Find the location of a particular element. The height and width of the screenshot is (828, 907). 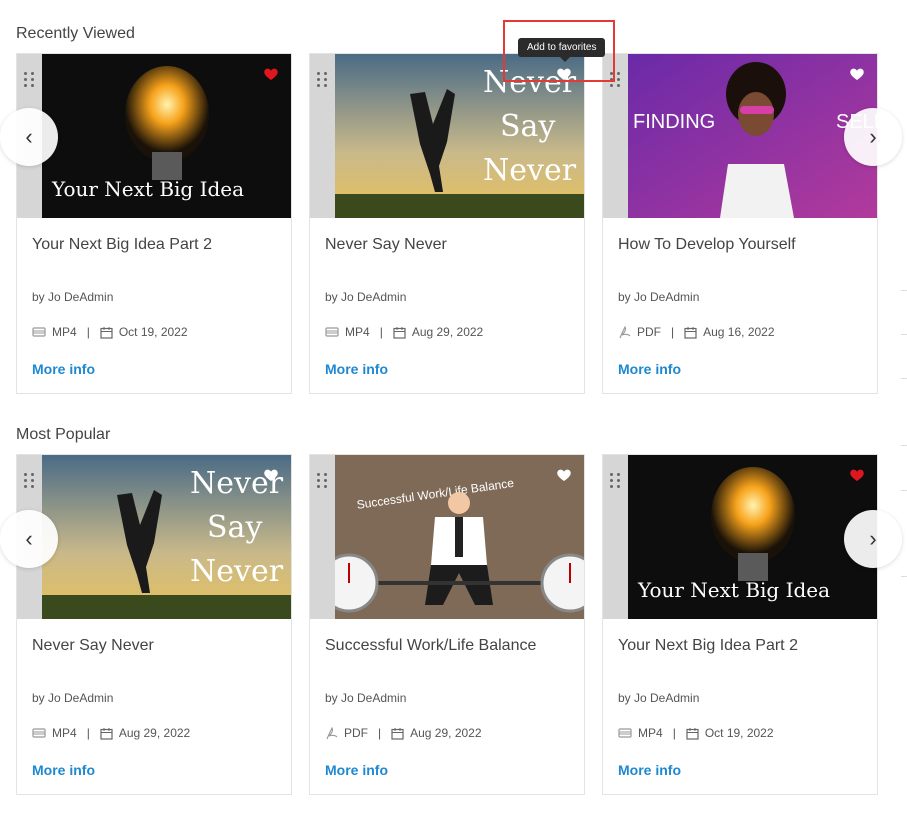

card-thumbnail: Successful Work/Life Balance is located at coordinates (447, 537).